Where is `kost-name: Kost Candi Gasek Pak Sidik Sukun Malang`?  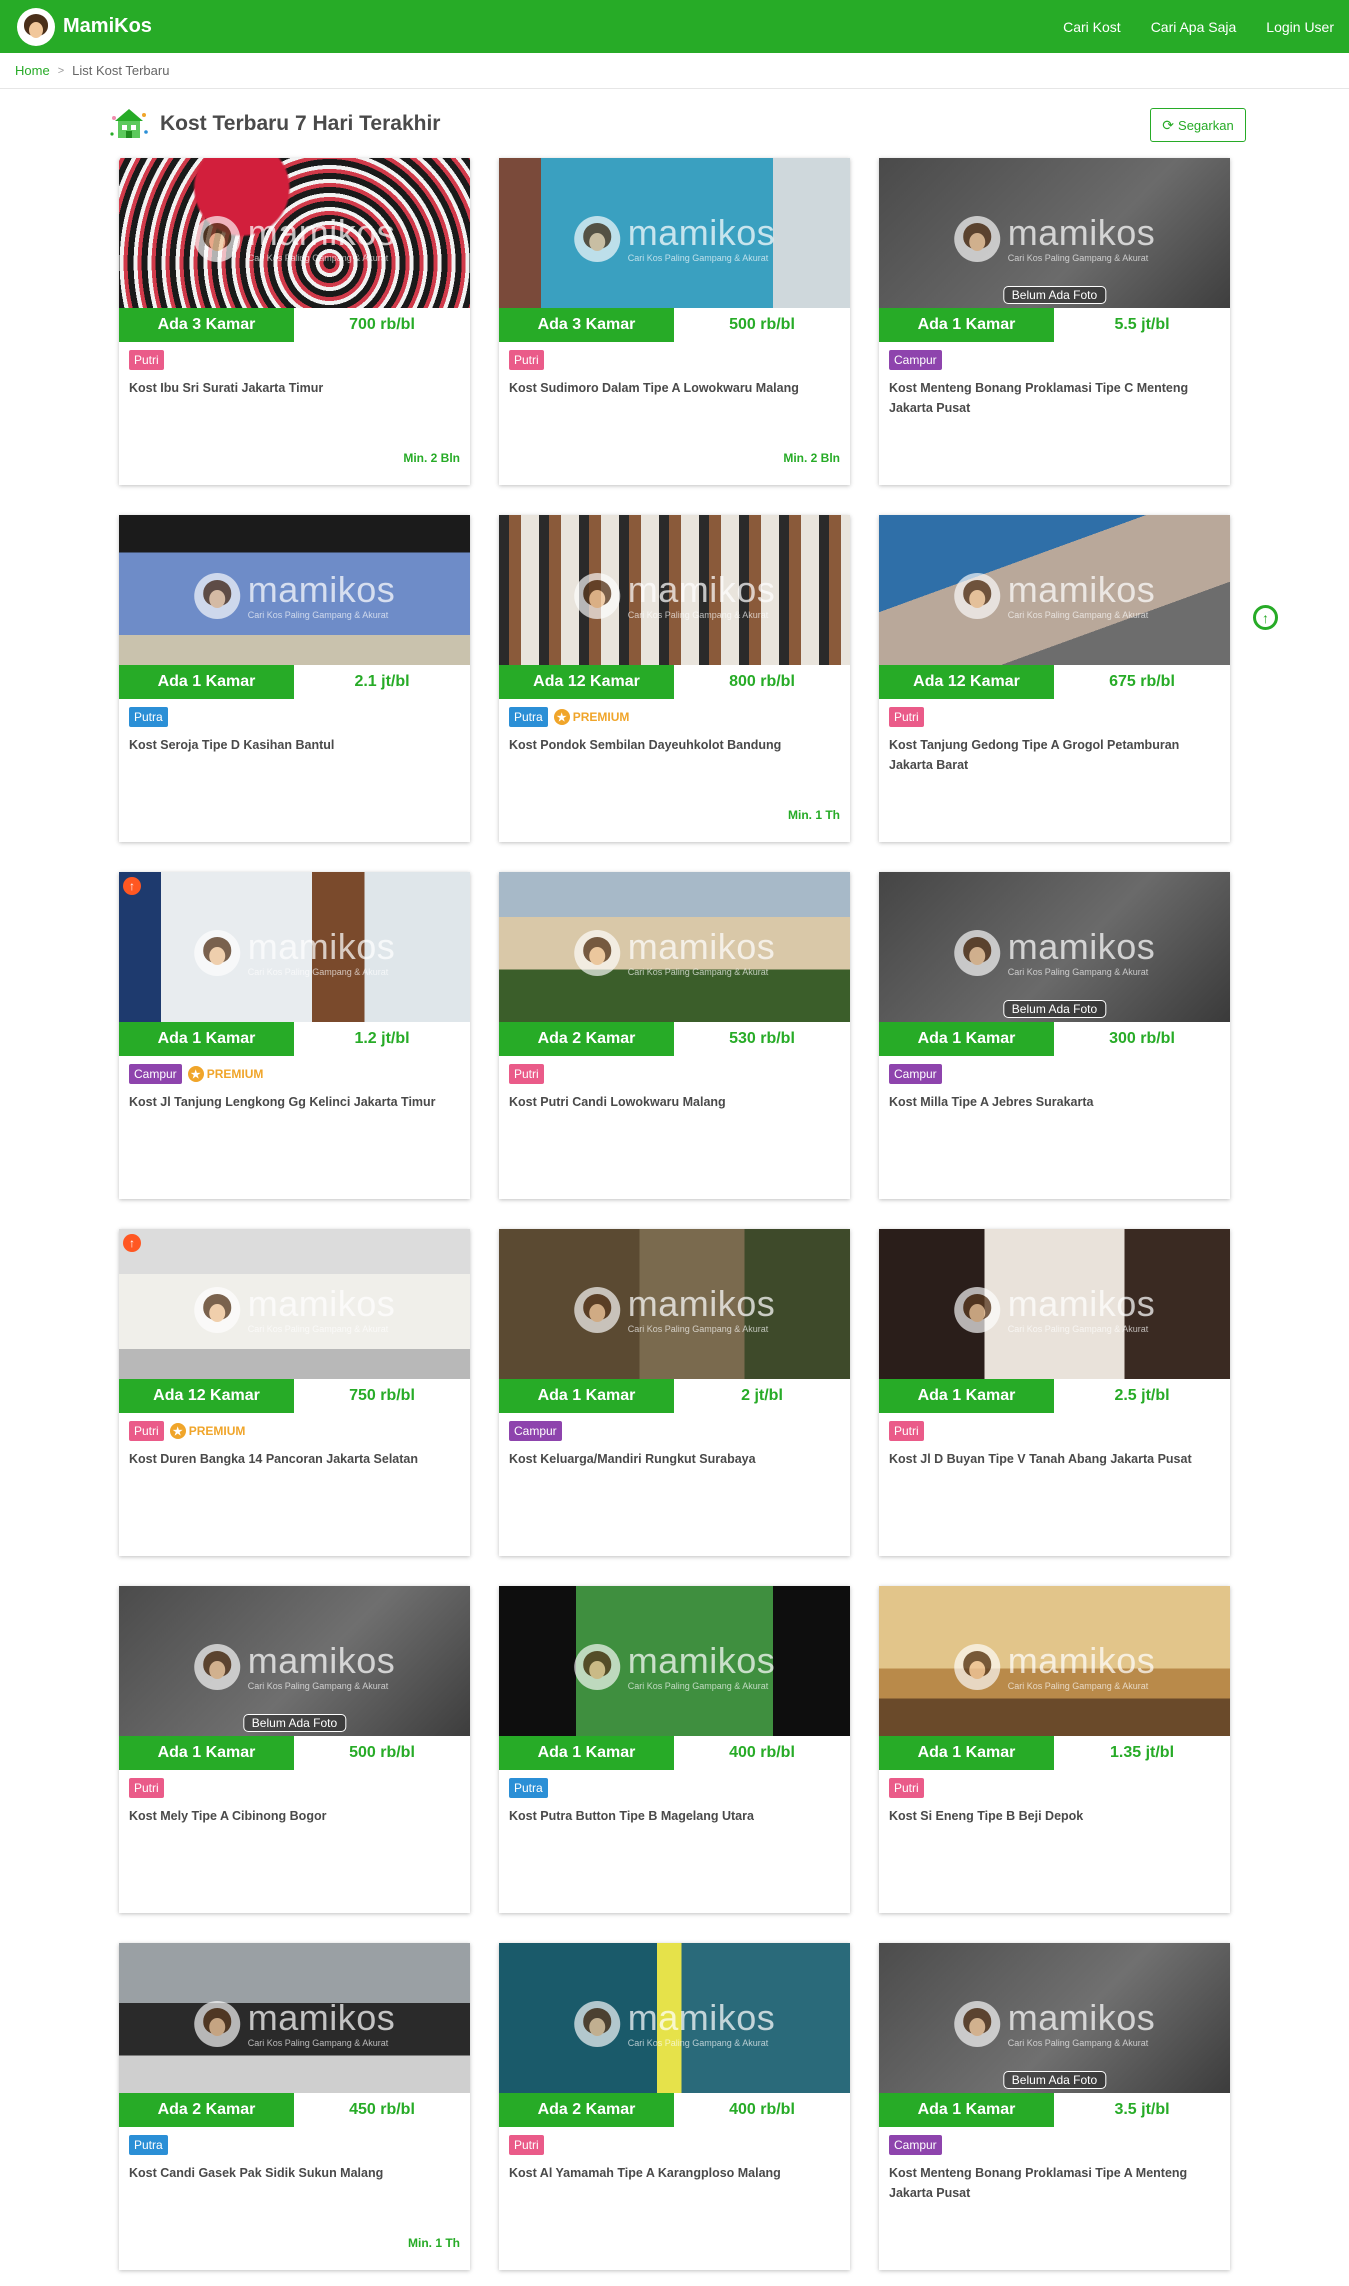
kost-name: Kost Candi Gasek Pak Sidik Sukun Malang is located at coordinates (294, 2173).